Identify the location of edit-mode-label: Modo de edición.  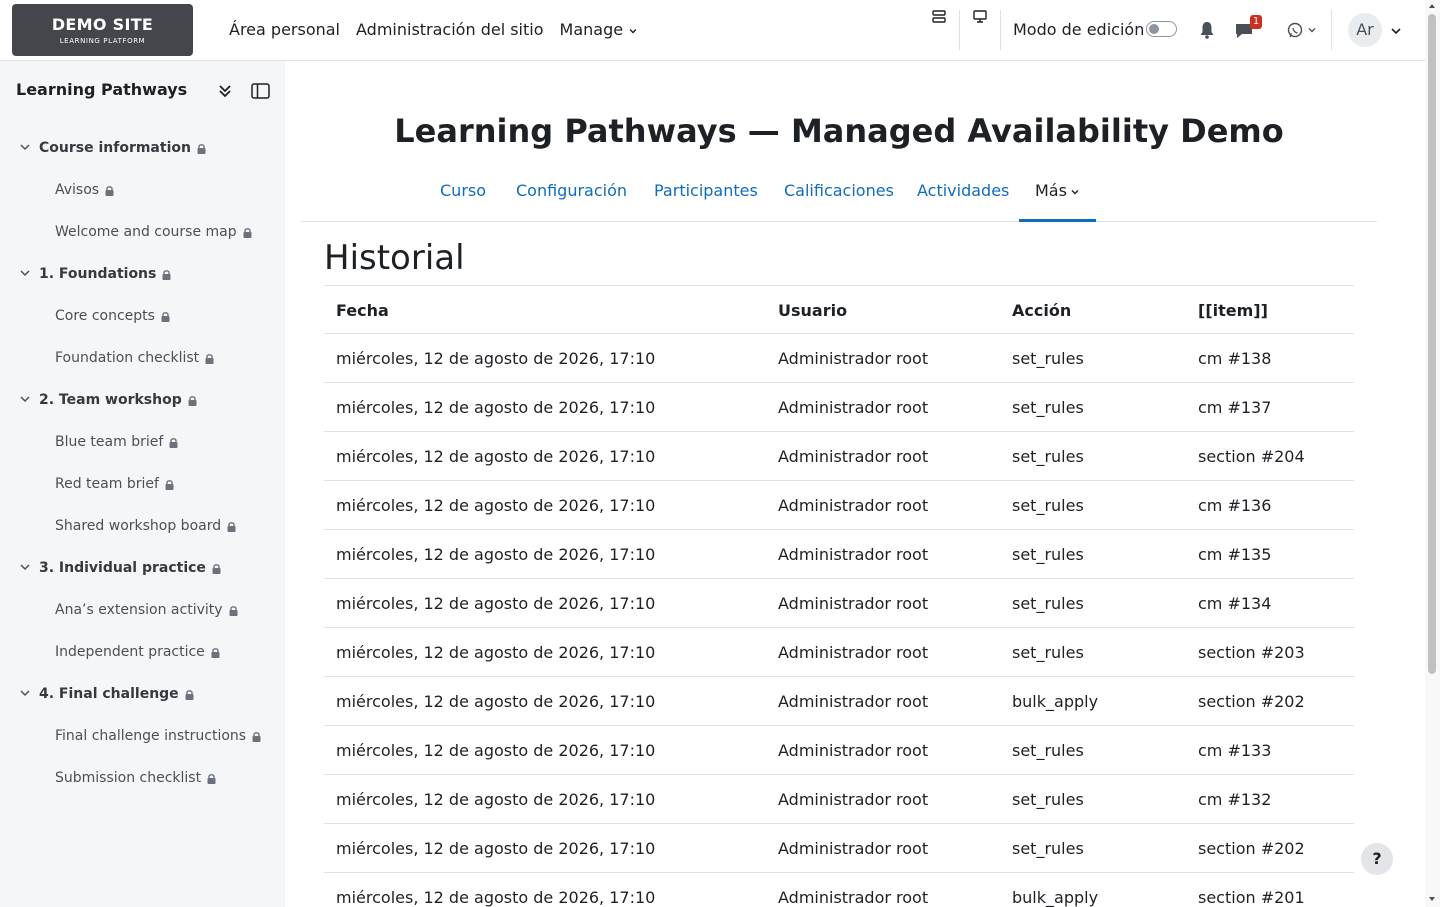
(1079, 29).